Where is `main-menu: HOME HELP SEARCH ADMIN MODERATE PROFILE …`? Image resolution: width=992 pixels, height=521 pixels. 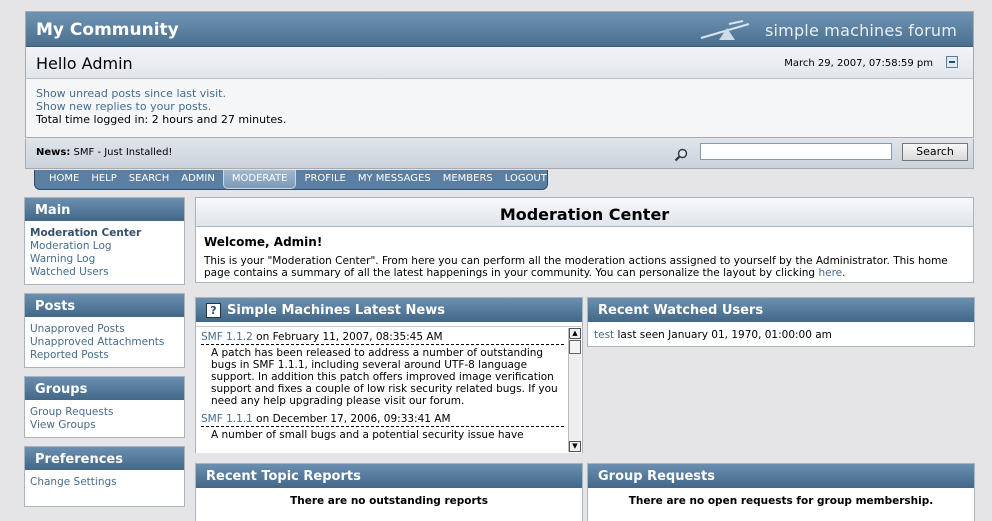
main-menu: HOME HELP SEARCH ADMIN MODERATE PROFILE … is located at coordinates (291, 180).